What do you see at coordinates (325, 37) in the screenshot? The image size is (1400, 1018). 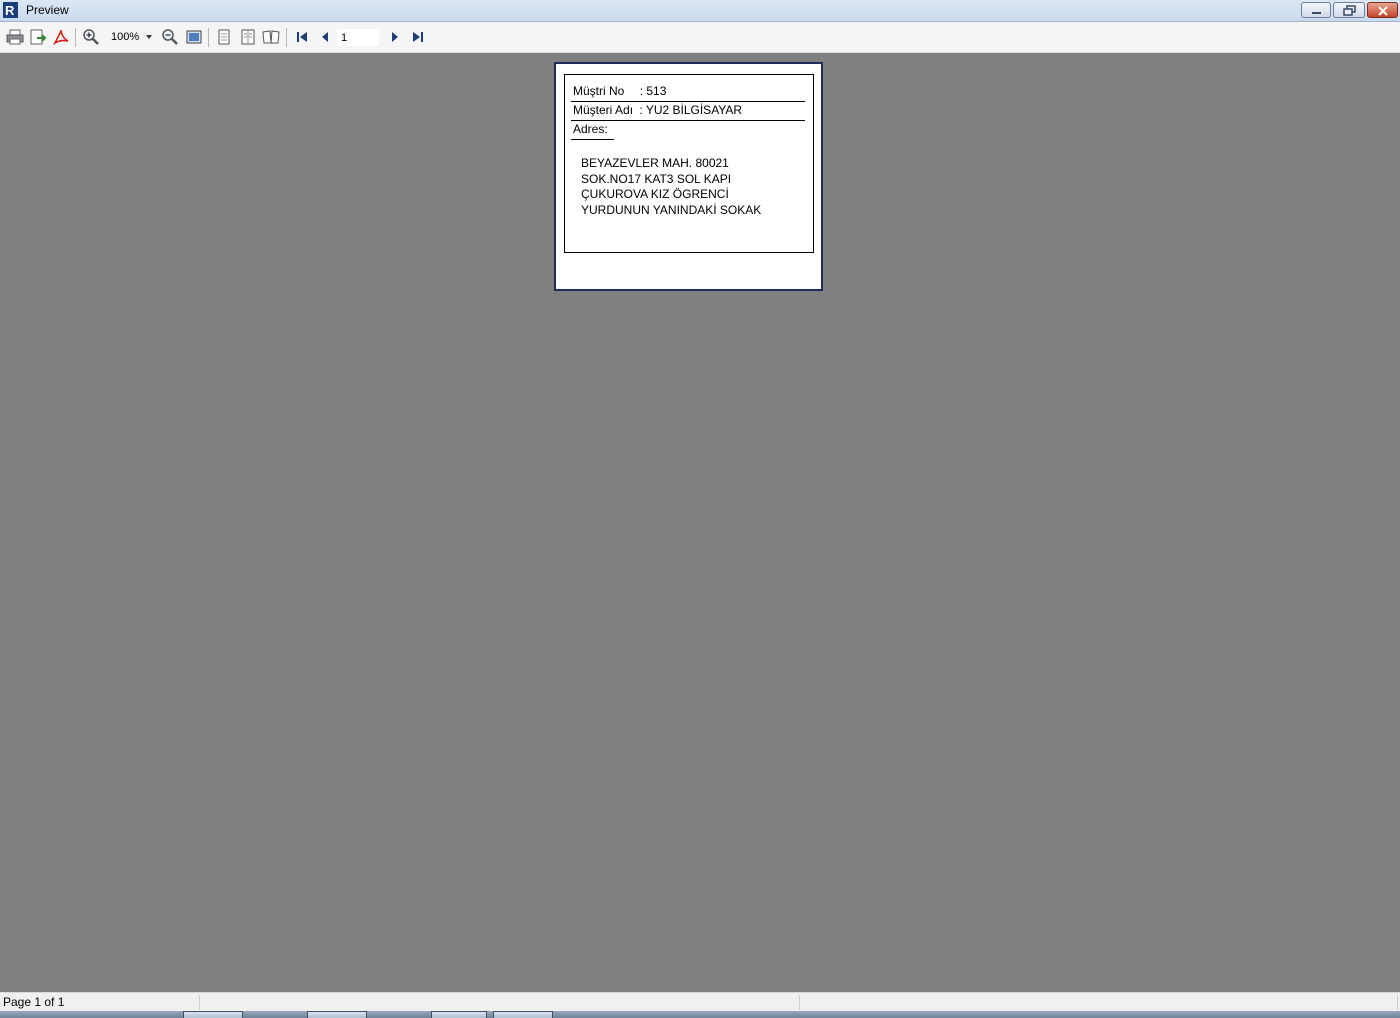 I see `previous-page-icon` at bounding box center [325, 37].